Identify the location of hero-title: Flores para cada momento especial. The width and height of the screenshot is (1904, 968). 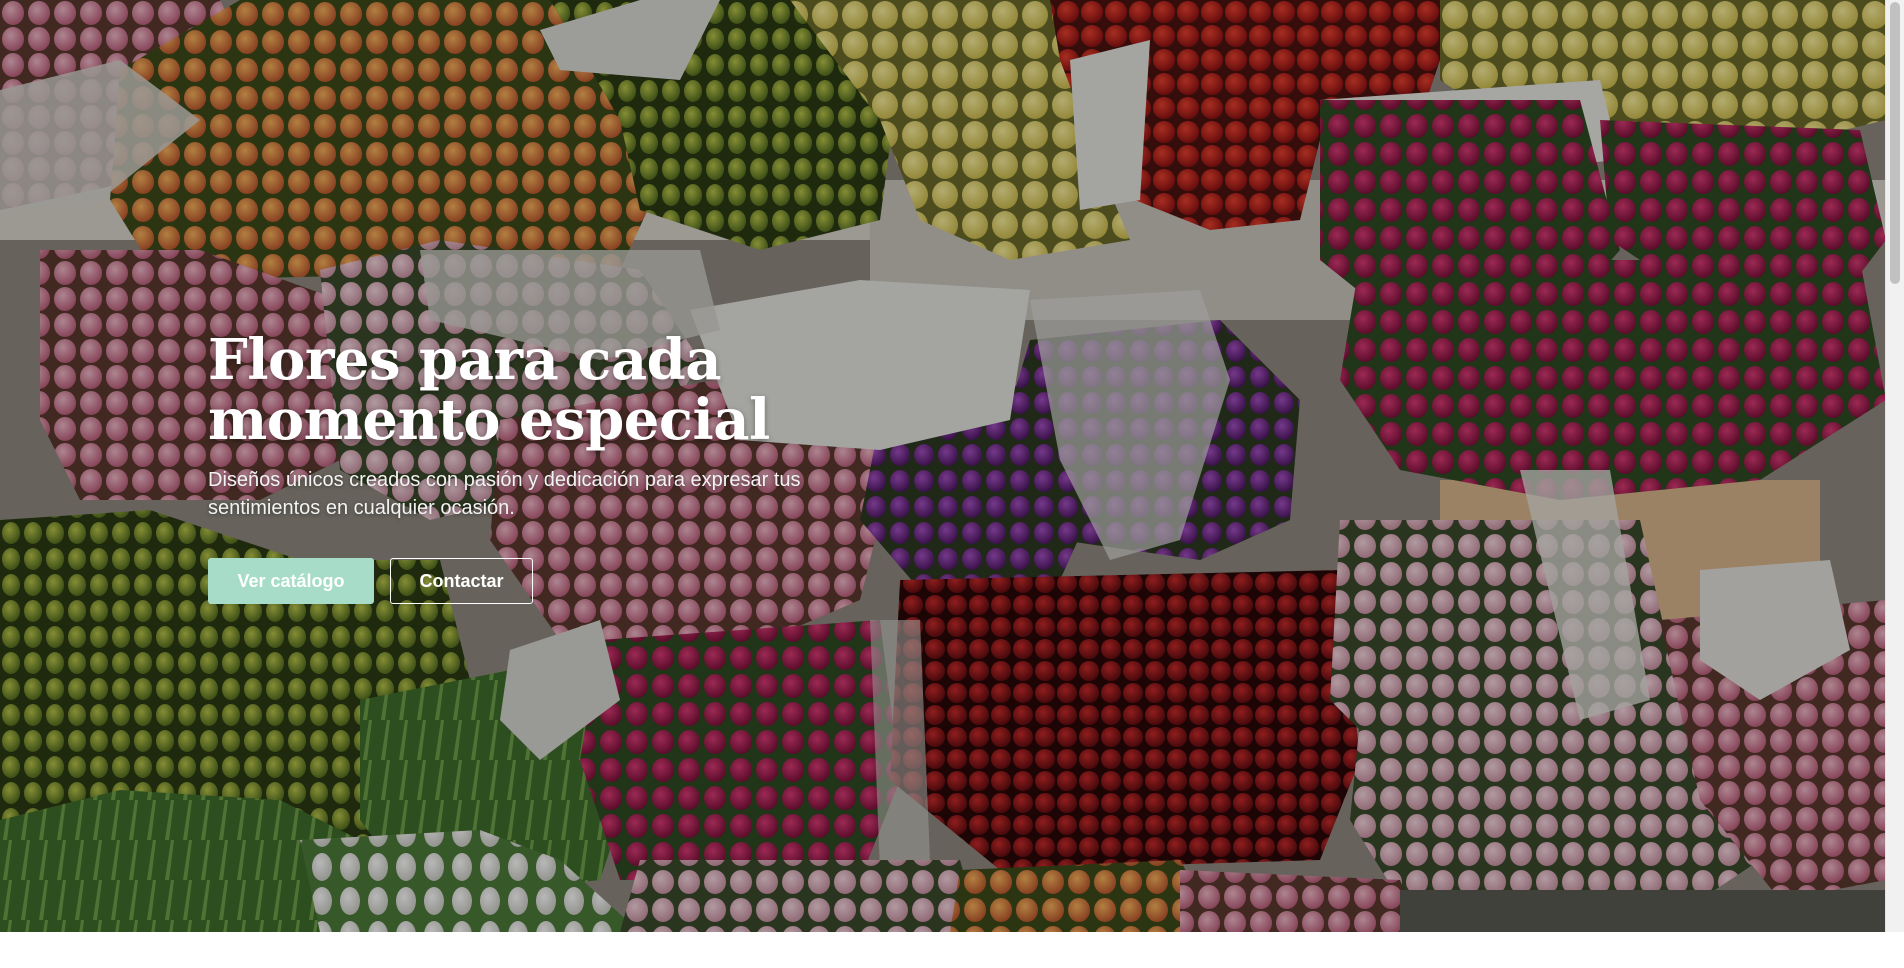
(568, 390).